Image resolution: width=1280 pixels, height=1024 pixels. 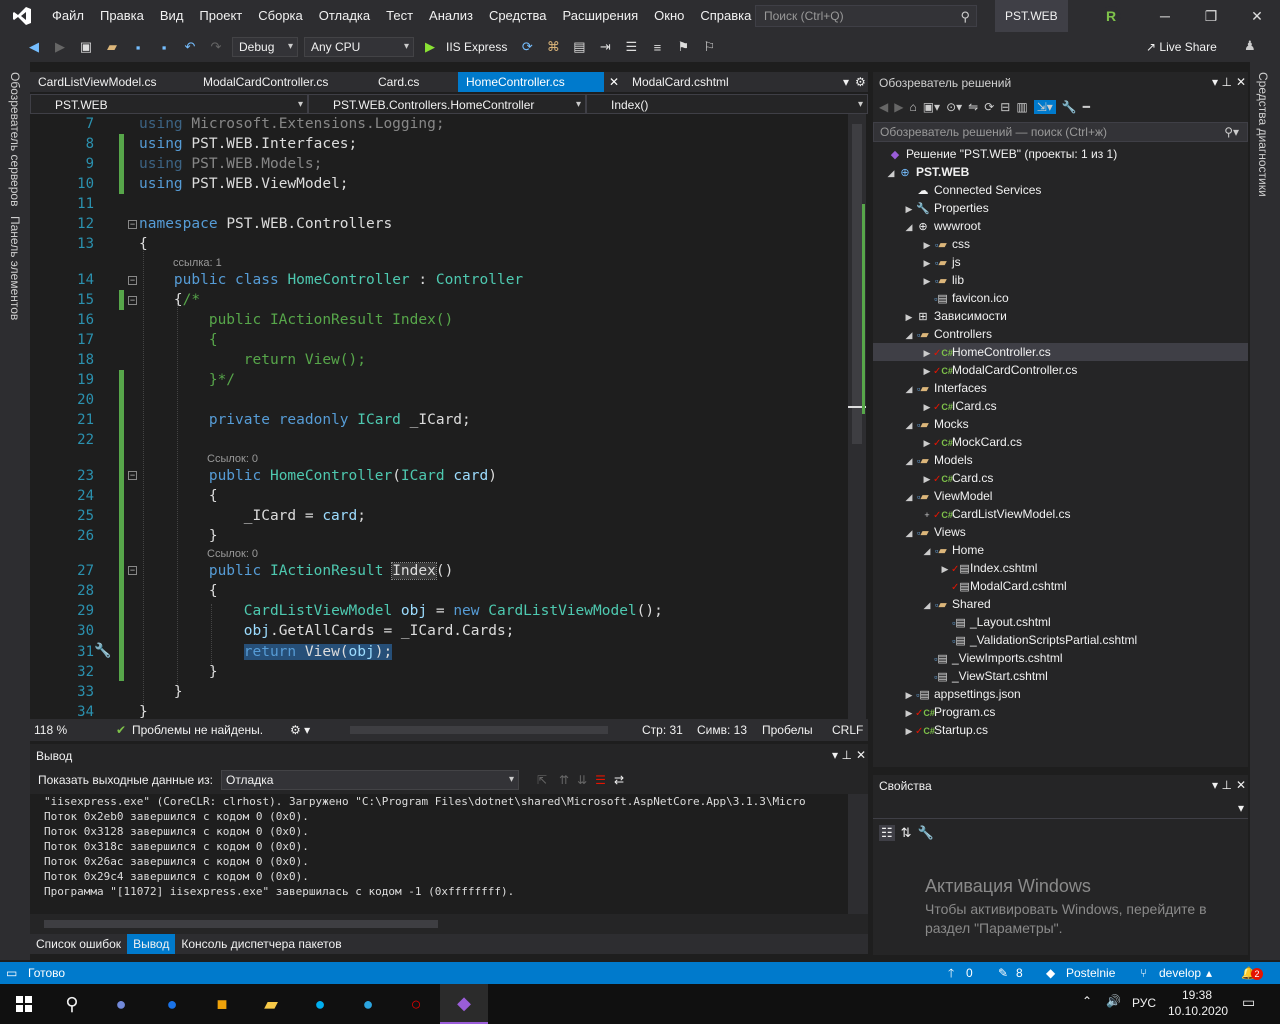 I want to click on user-avatar: R, so click(x=1111, y=16).